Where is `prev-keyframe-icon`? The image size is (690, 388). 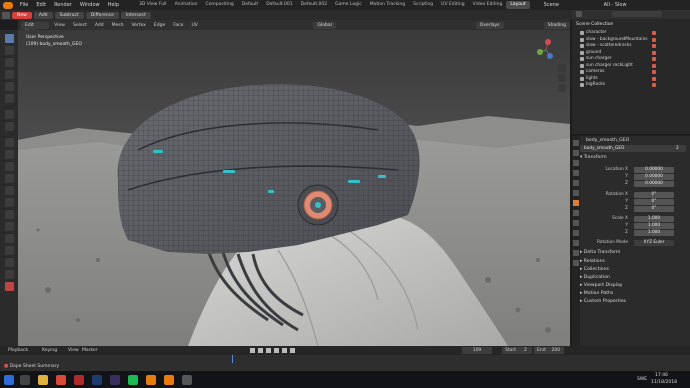 prev-keyframe-icon is located at coordinates (260, 350).